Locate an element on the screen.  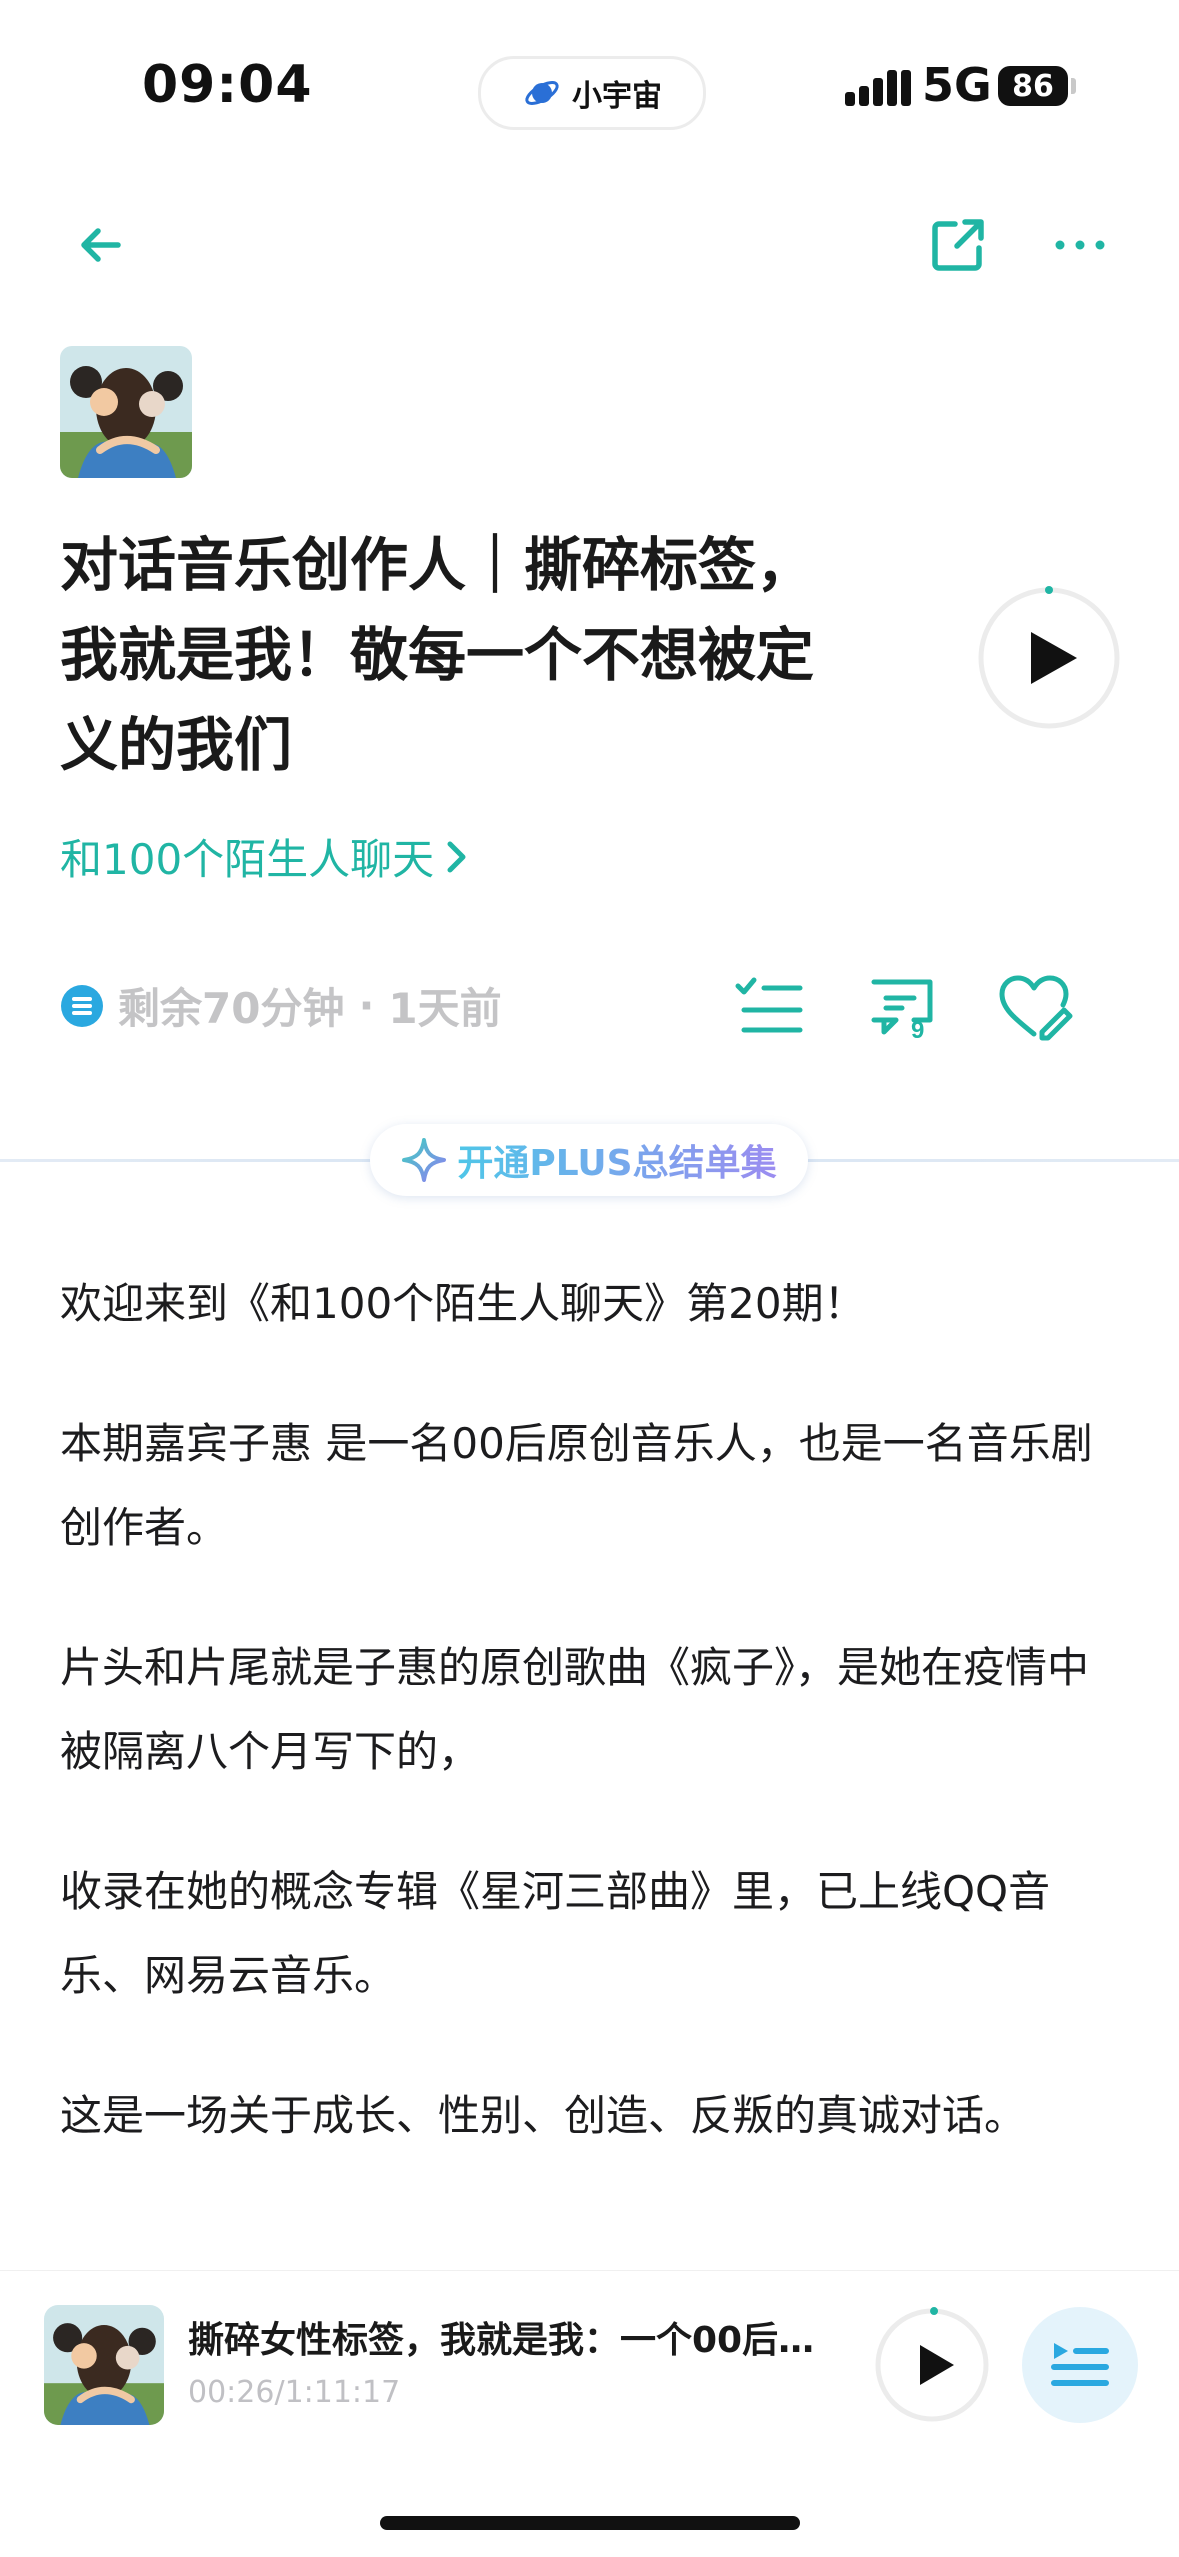
shownotes-paragraph: 这是一场关于成长、性别、创造、反叛的真诚对话。 is located at coordinates (543, 2115).